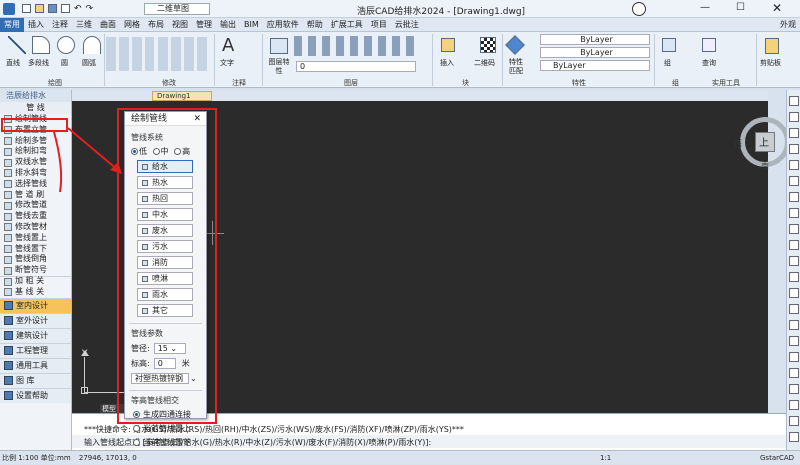 This screenshot has width=800, height=465. I want to click on insert-button: 插入, so click(447, 63).